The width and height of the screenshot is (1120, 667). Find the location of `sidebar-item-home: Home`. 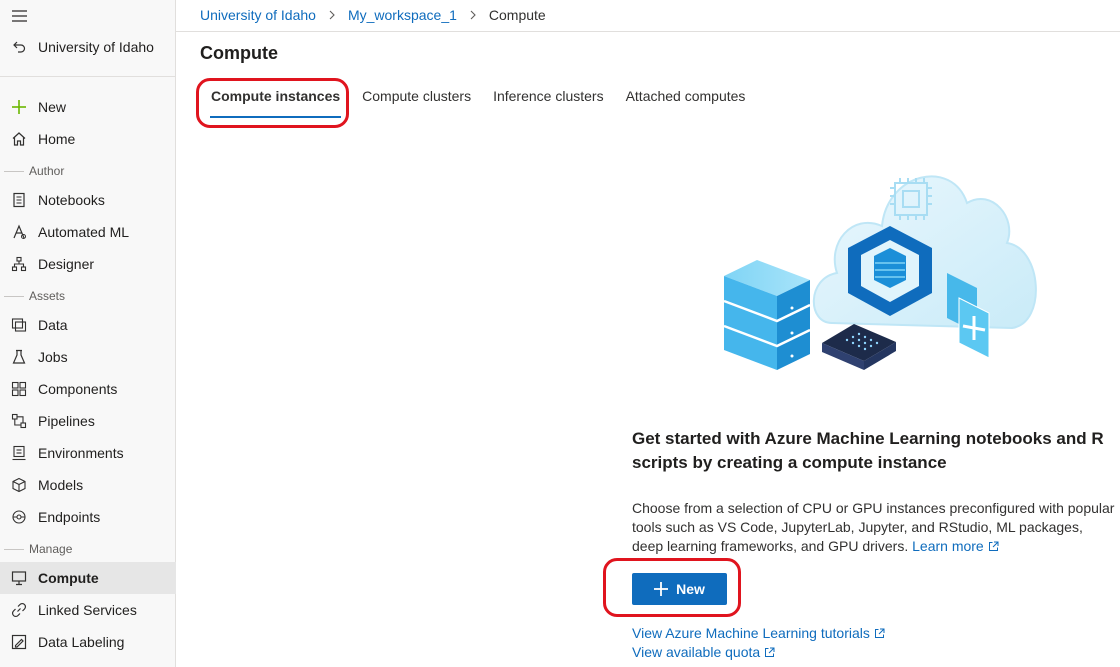

sidebar-item-home: Home is located at coordinates (88, 139).